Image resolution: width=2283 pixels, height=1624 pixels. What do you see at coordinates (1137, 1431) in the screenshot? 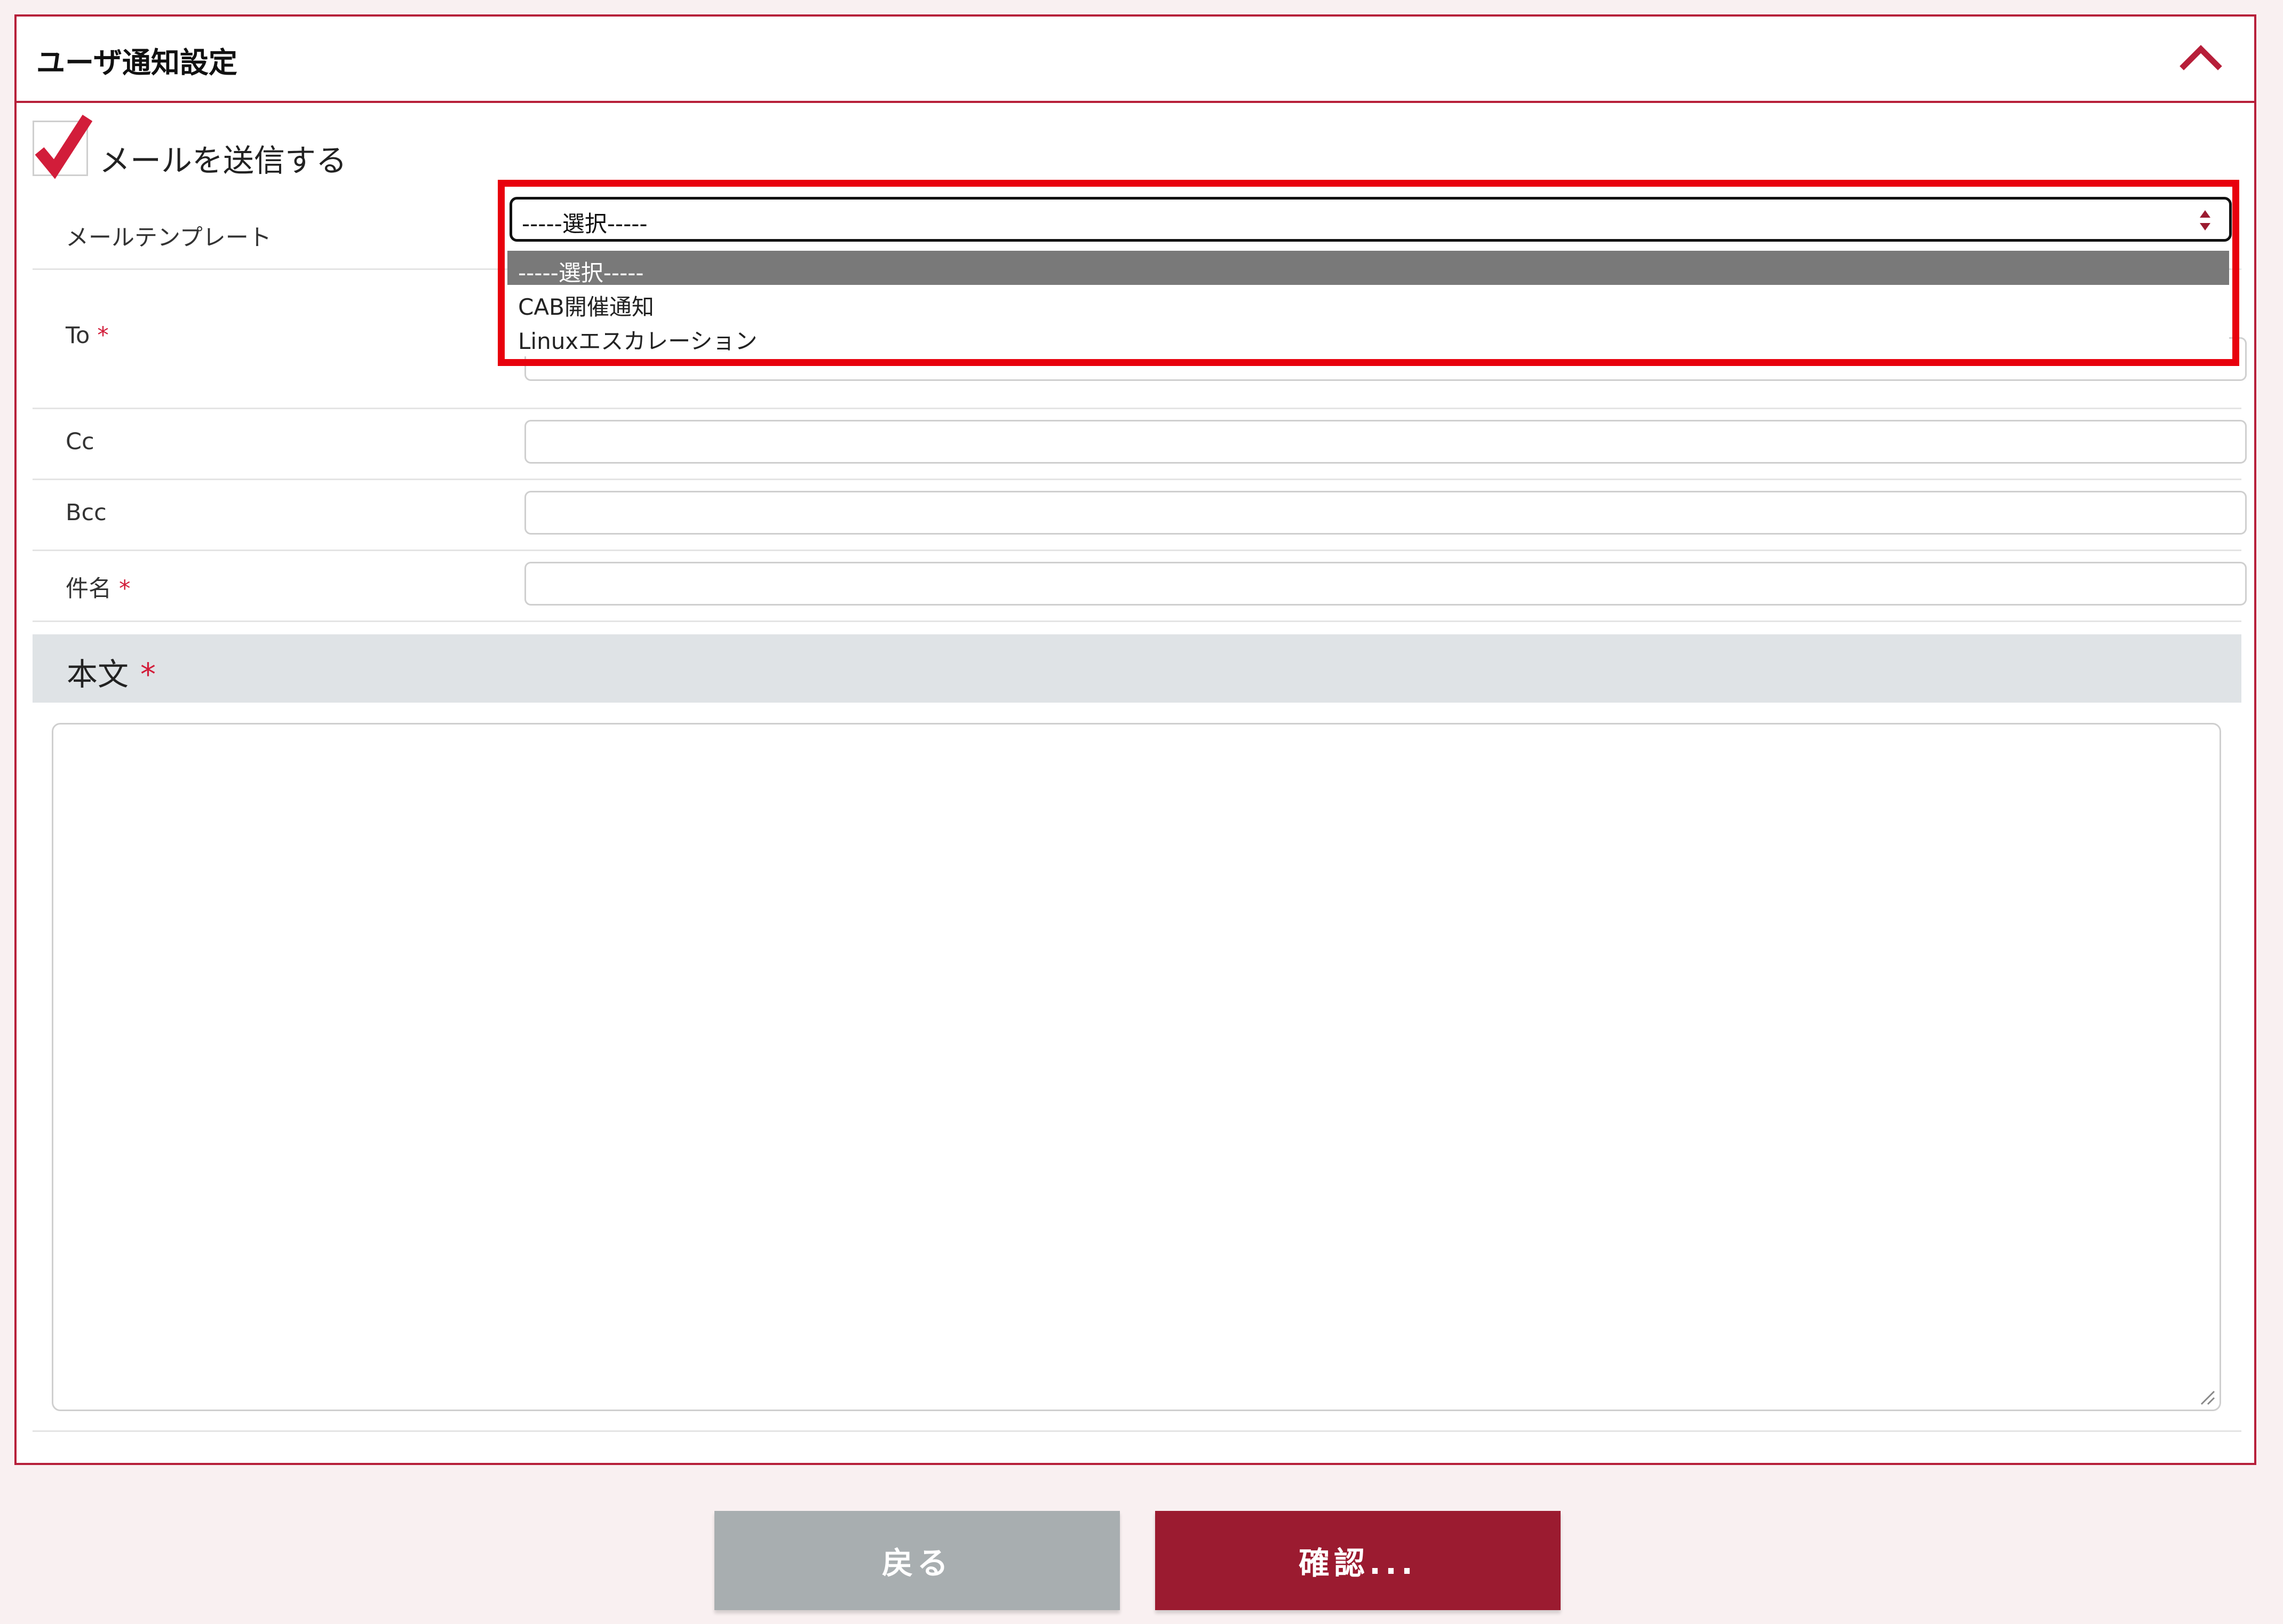
I see `divider` at bounding box center [1137, 1431].